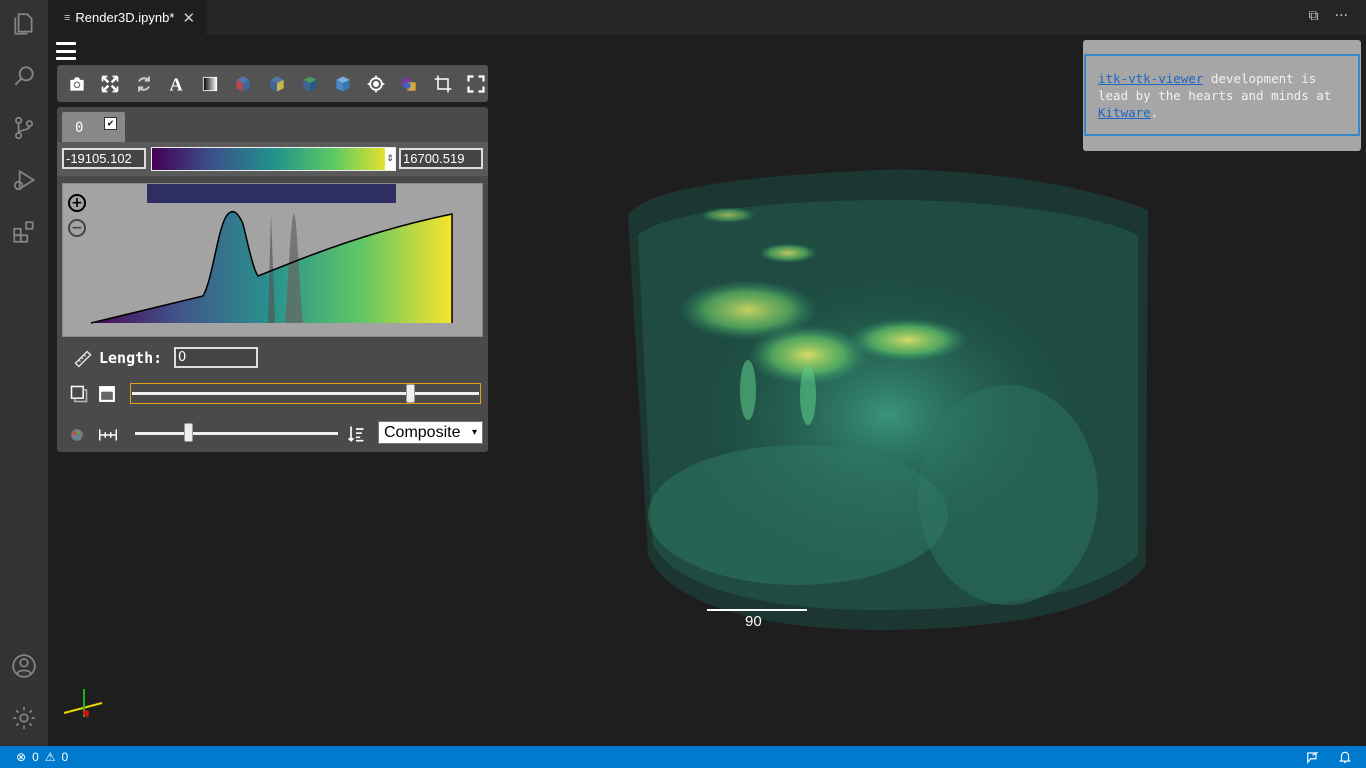 The height and width of the screenshot is (768, 1366). What do you see at coordinates (707, 17) in the screenshot?
I see `editor-tab-bar: ≡ Render3D.ipynb* ✕ ⧉ ···` at bounding box center [707, 17].